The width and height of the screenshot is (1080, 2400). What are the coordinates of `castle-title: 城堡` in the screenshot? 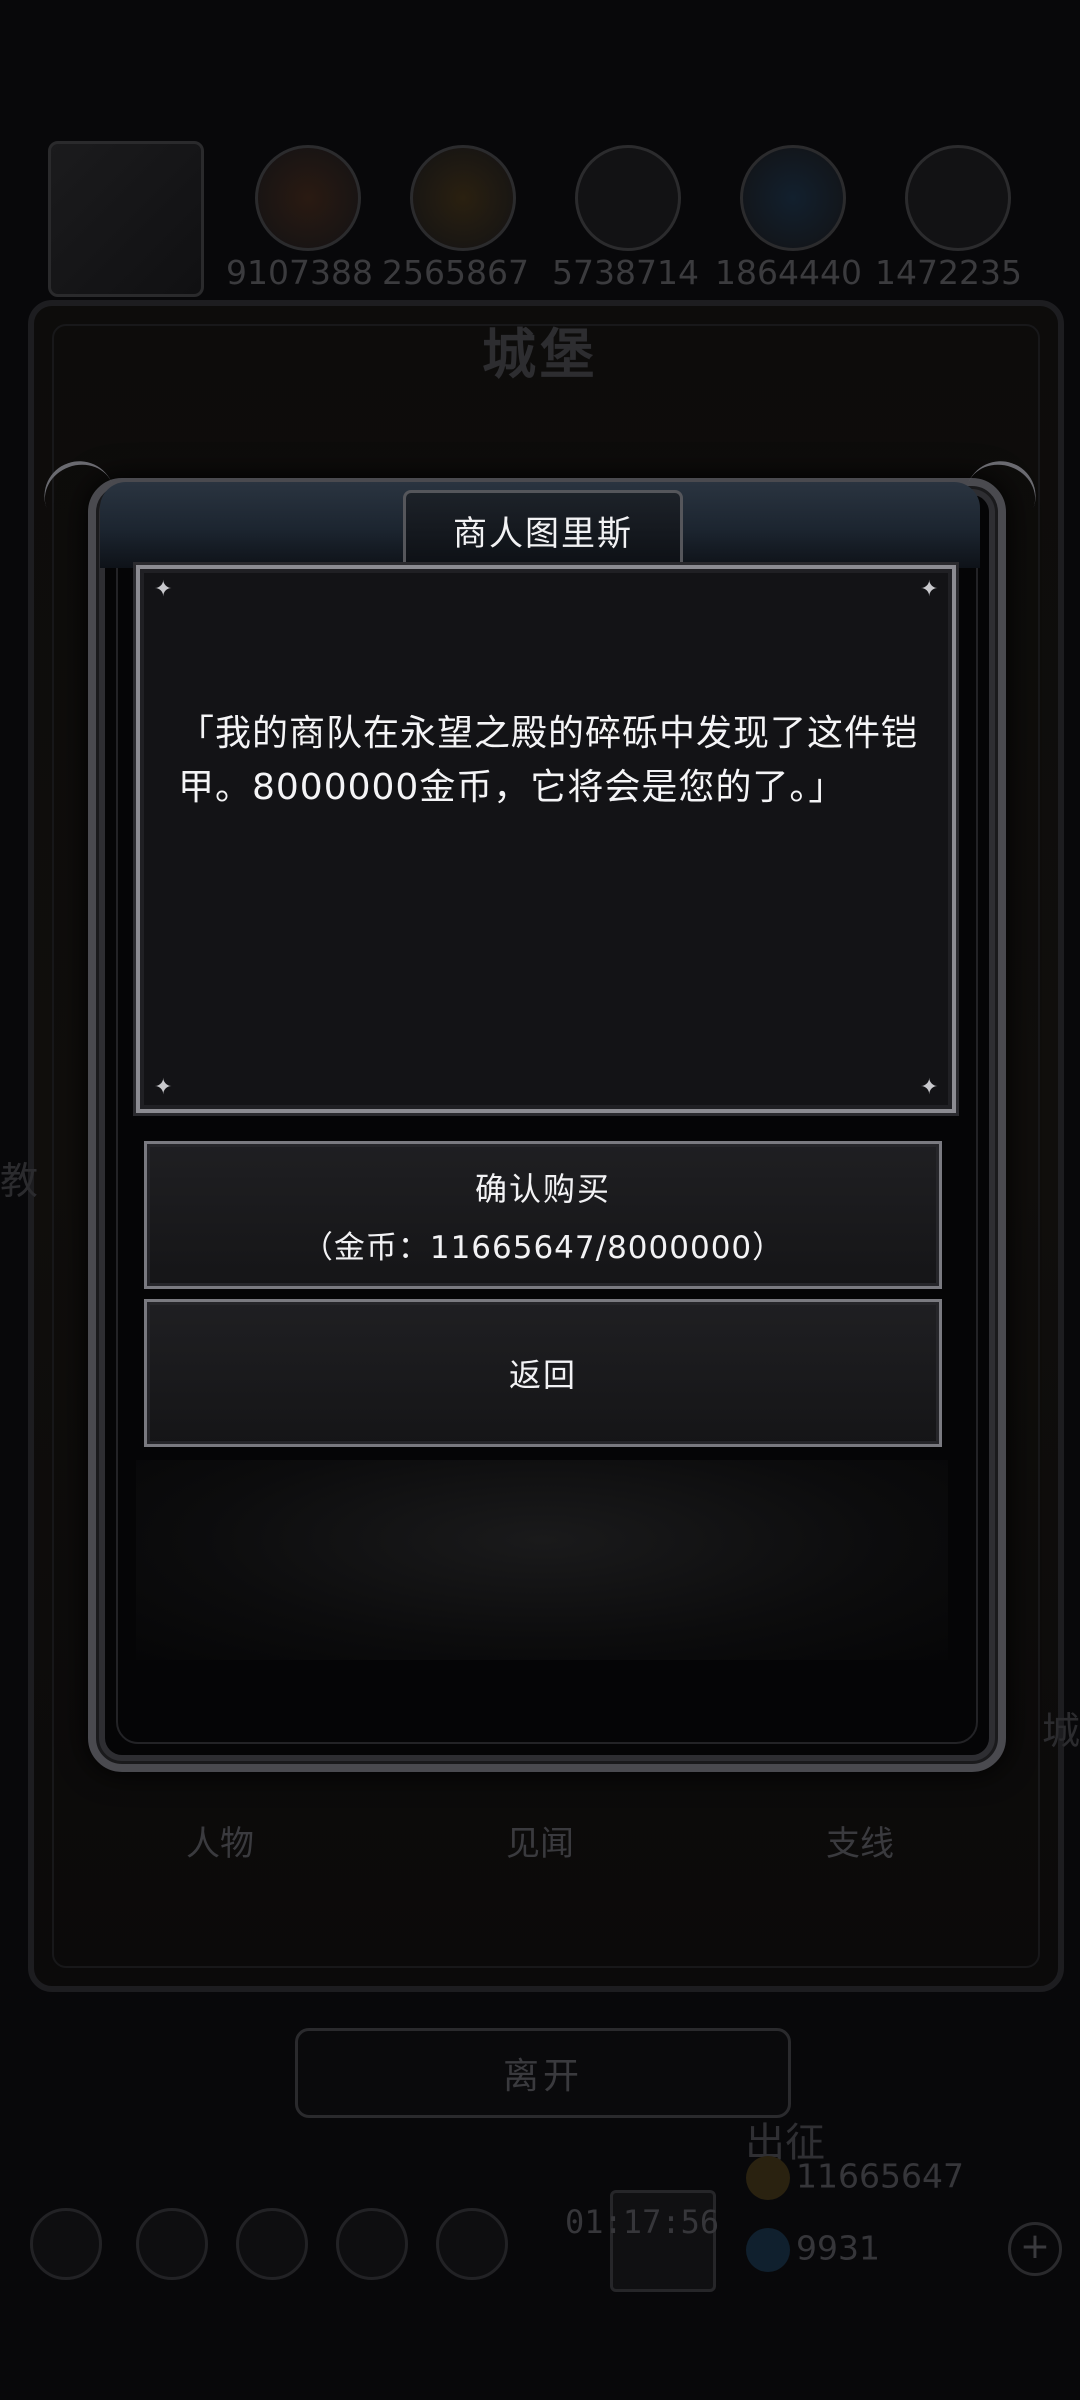 It's located at (540, 354).